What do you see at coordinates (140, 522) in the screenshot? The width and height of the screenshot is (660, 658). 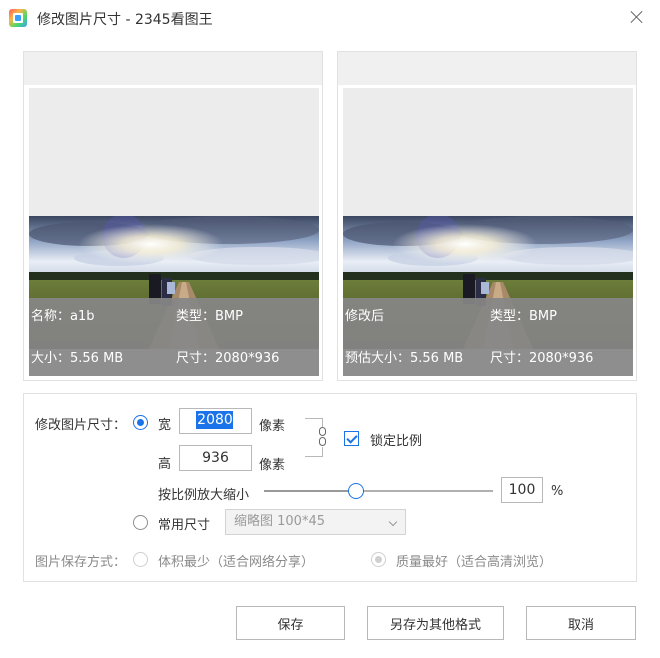 I see `common-size-radio` at bounding box center [140, 522].